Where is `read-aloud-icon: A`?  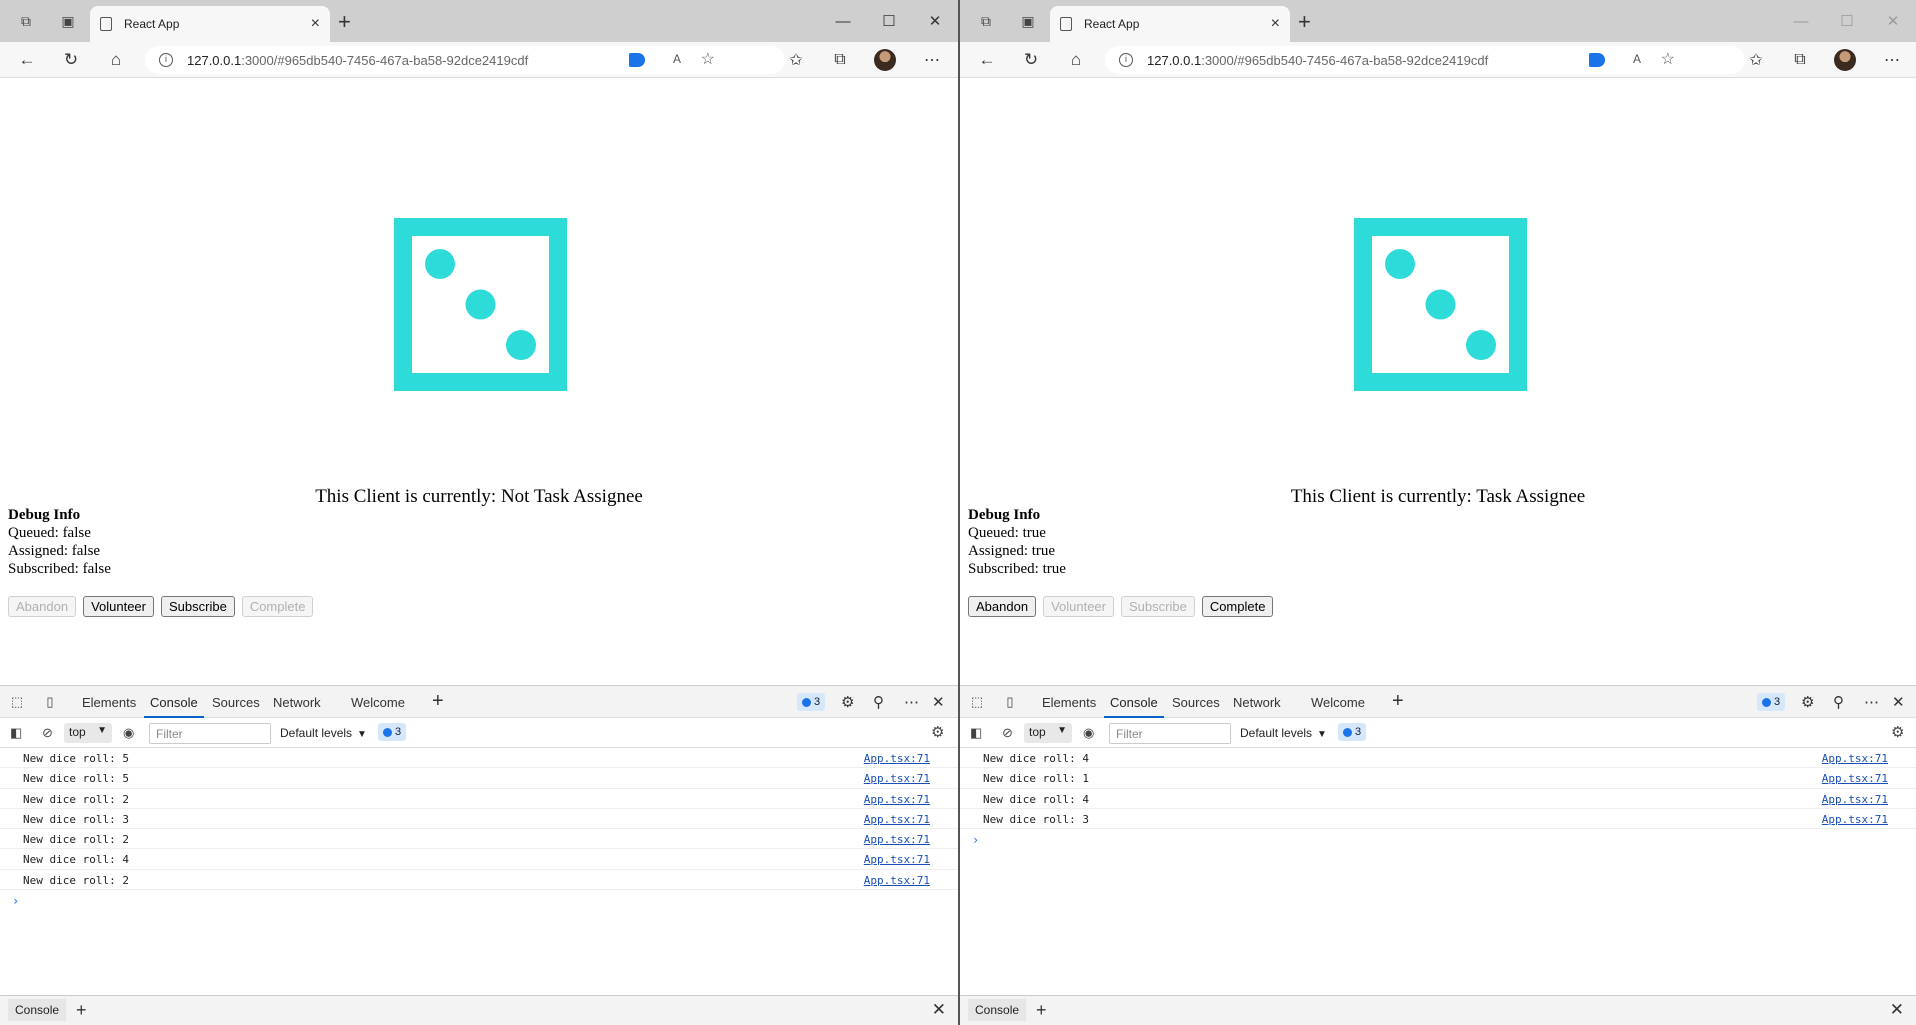
read-aloud-icon: A is located at coordinates (1637, 59).